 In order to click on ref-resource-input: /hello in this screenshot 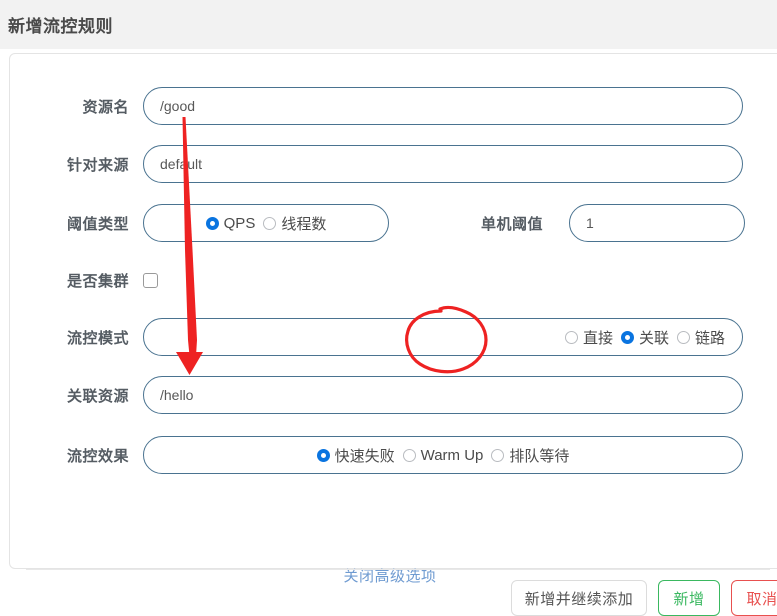, I will do `click(443, 395)`.